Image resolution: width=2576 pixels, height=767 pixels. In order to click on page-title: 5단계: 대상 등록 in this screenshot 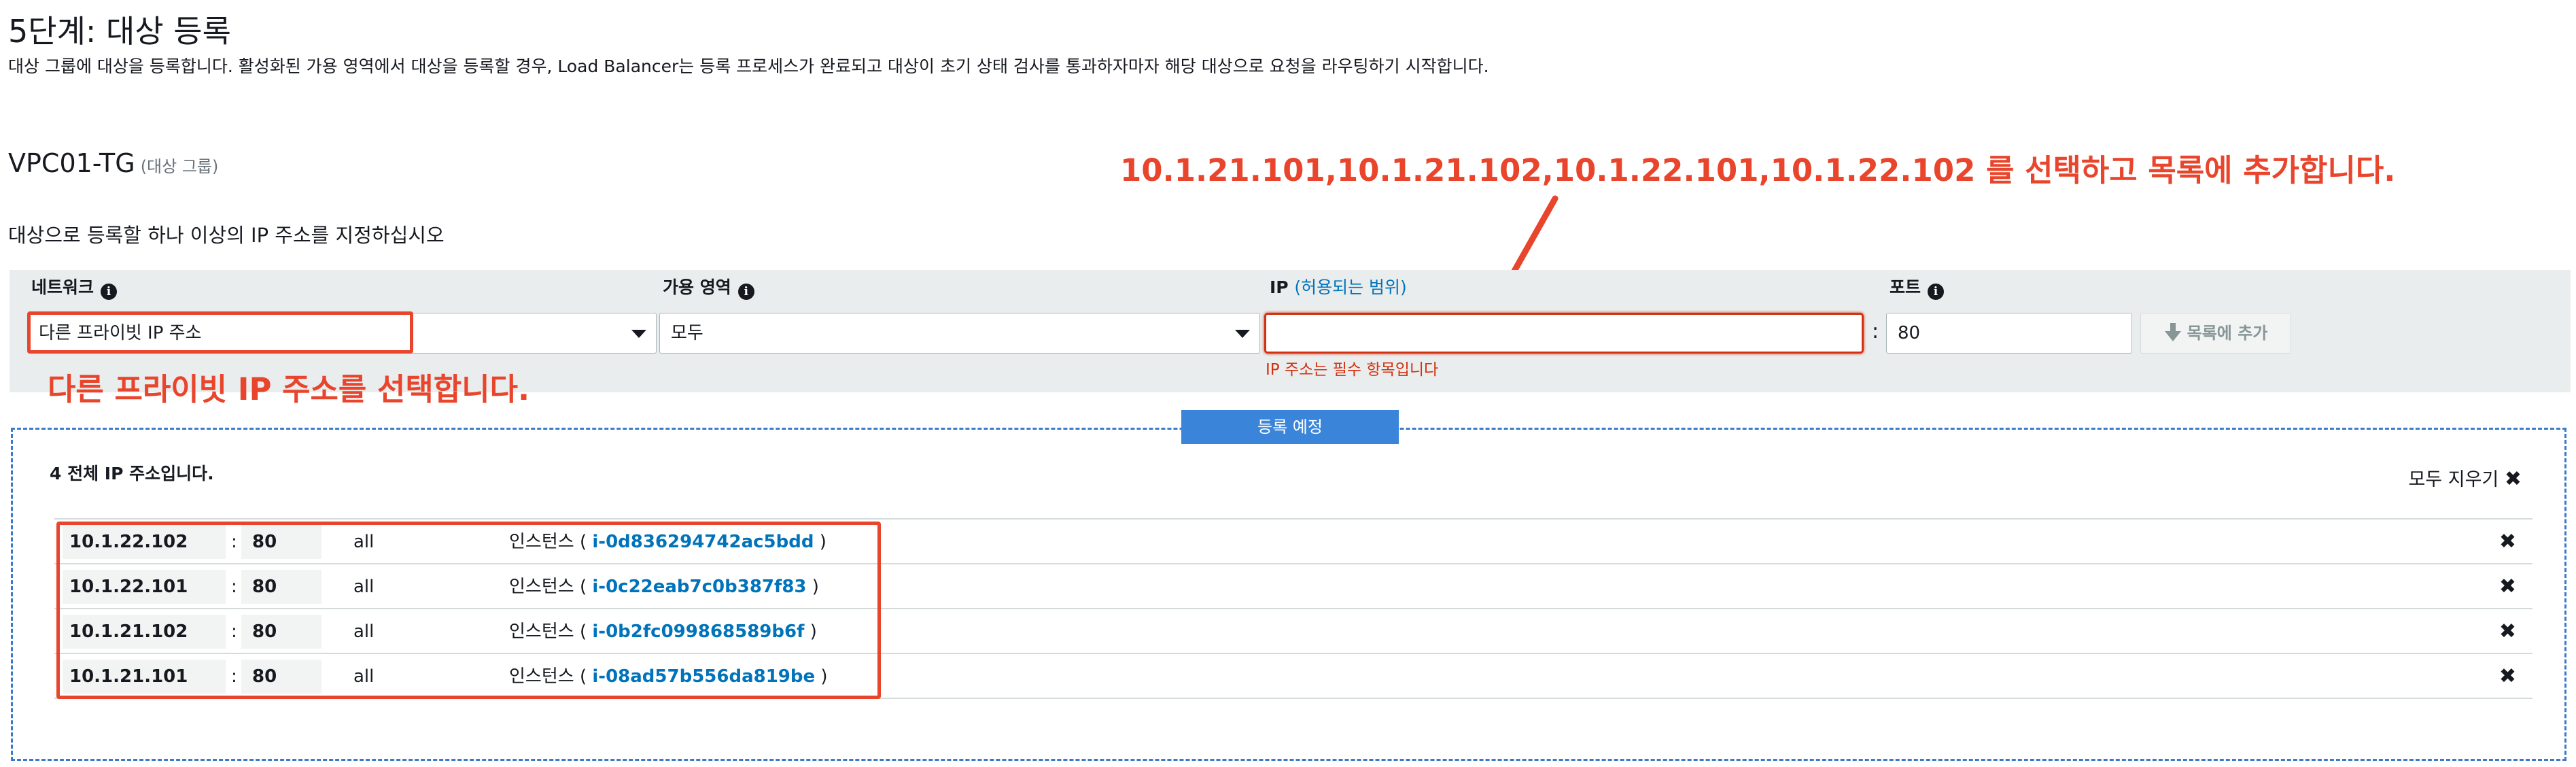, I will do `click(119, 31)`.